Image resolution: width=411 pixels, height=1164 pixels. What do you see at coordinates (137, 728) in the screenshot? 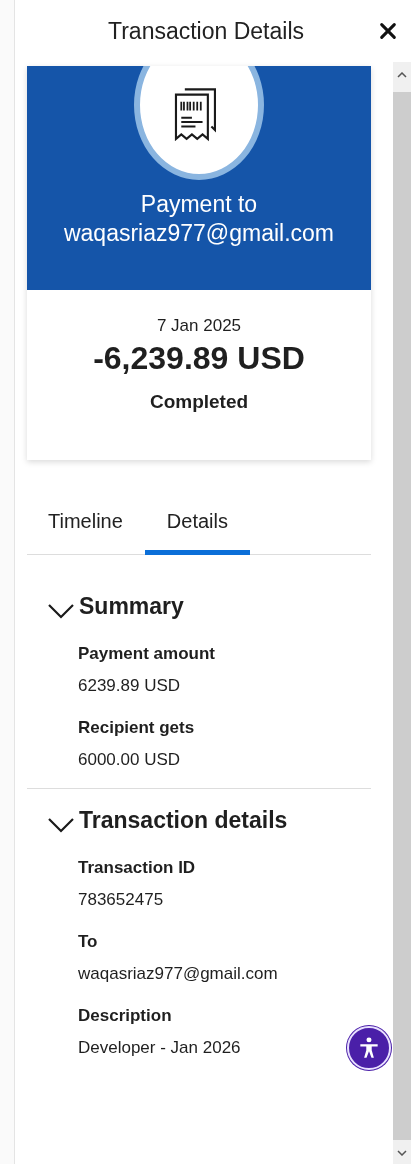
I see `field-label: Recipient gets` at bounding box center [137, 728].